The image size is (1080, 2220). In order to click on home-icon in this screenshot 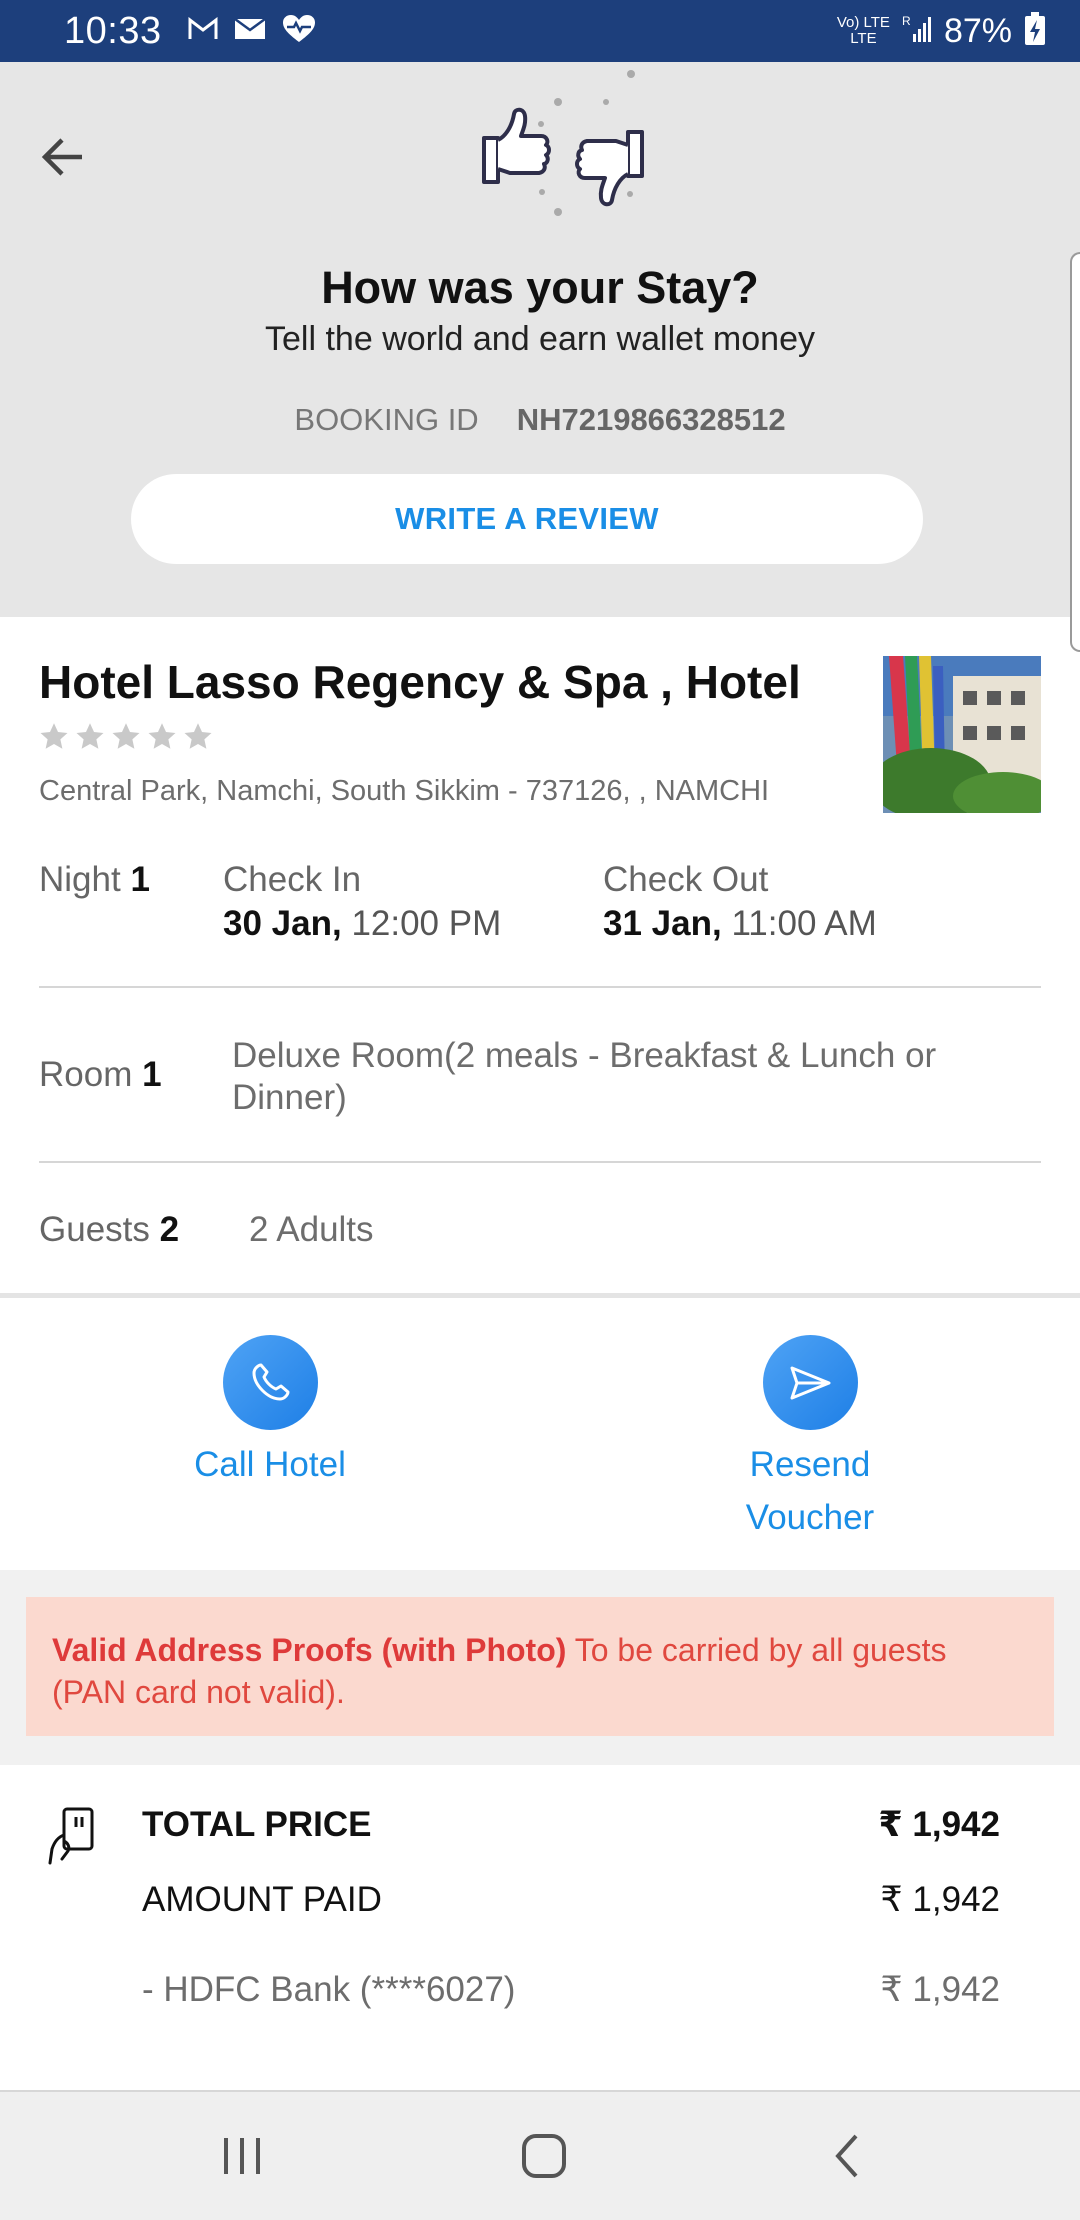, I will do `click(544, 2156)`.